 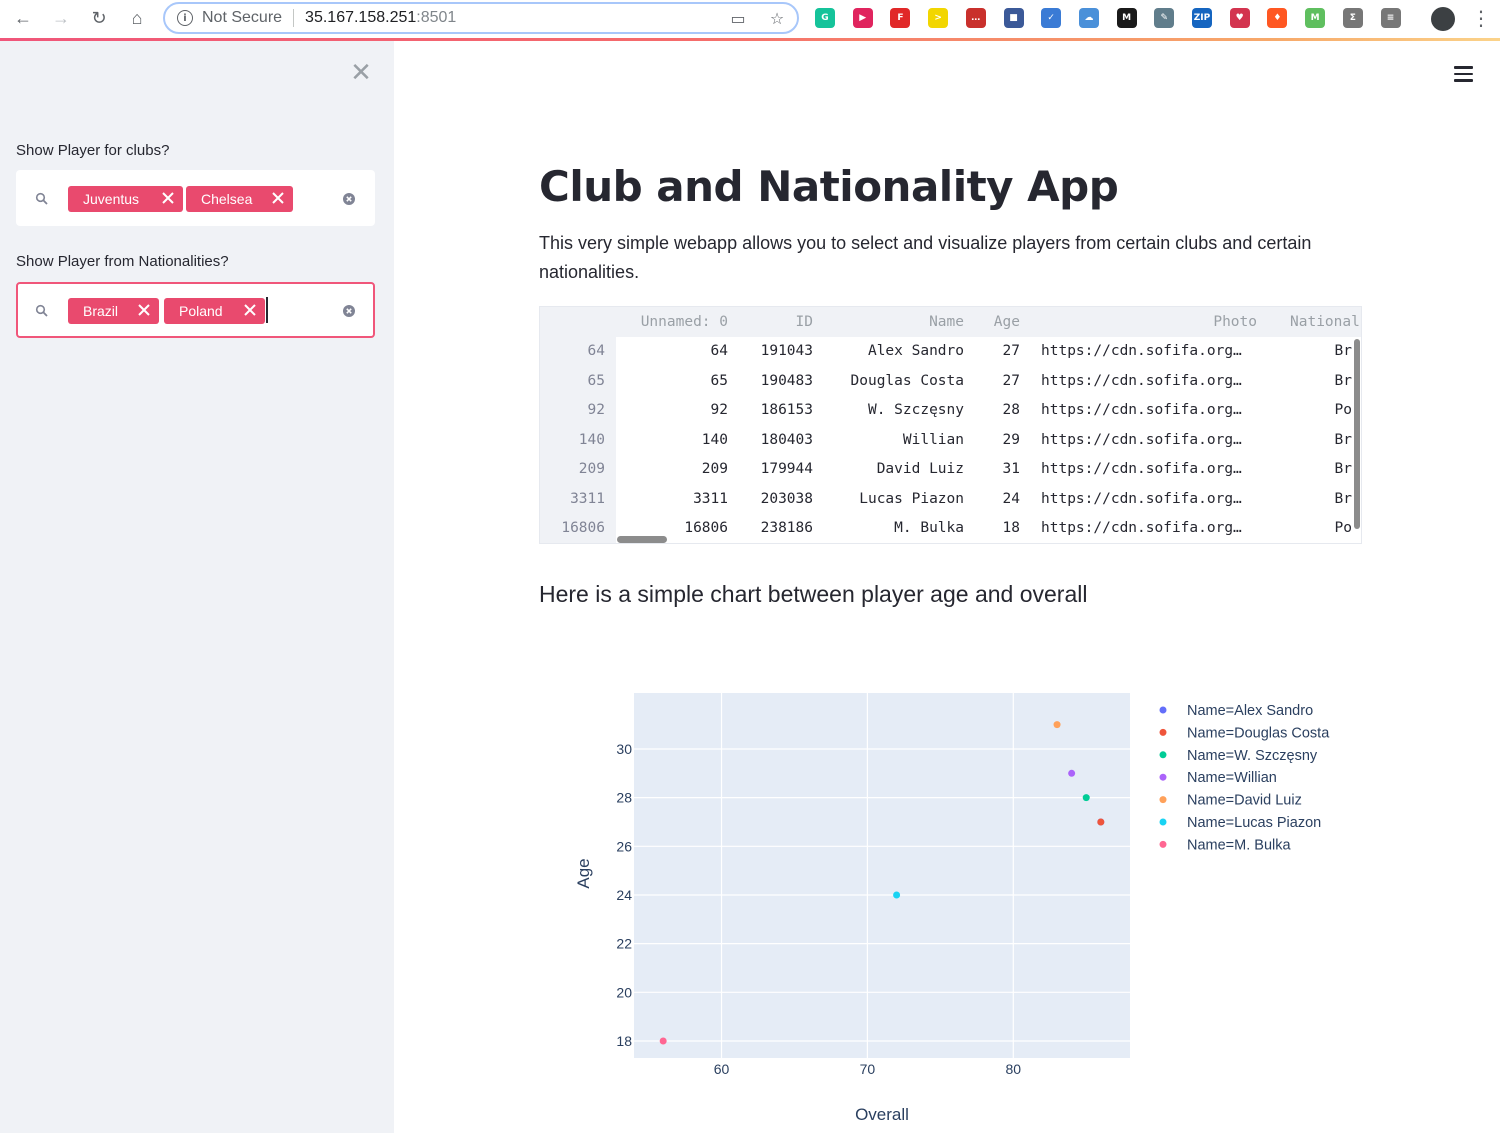 I want to click on back-arrow-icon: ←, so click(x=23, y=18).